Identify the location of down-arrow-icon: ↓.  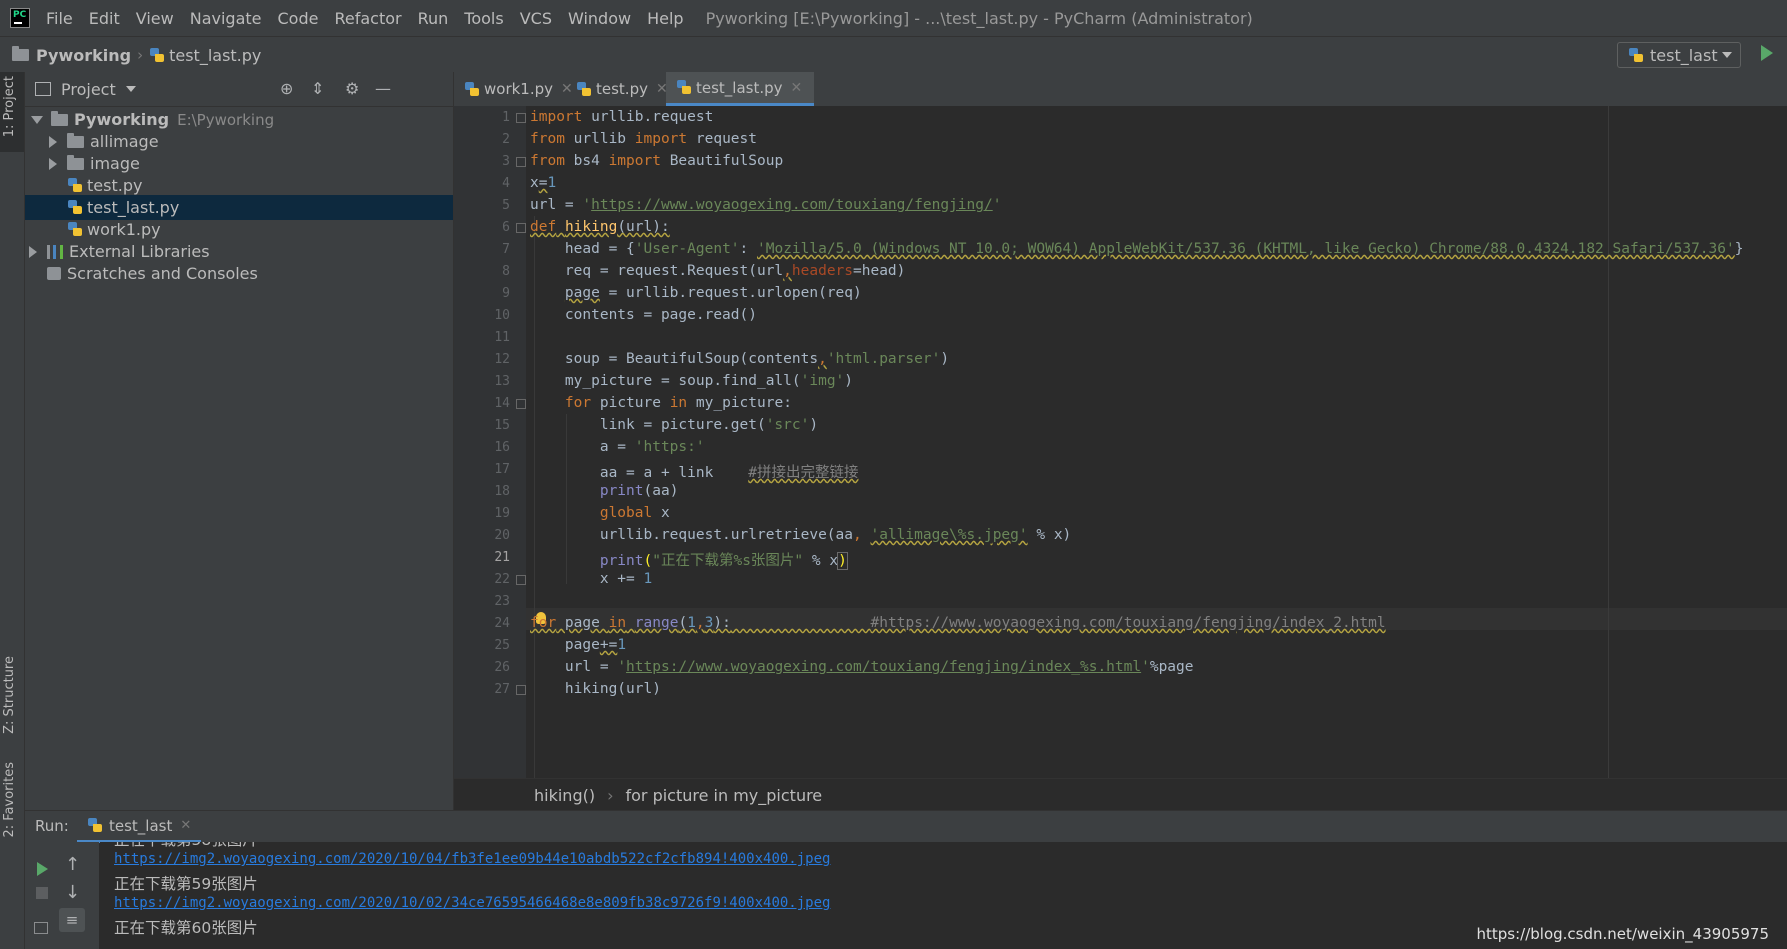
(72, 892).